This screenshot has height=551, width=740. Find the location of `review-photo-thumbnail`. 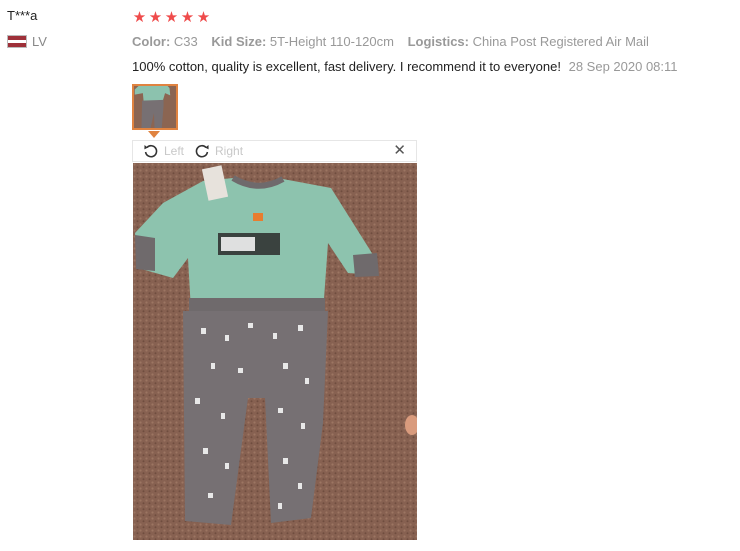

review-photo-thumbnail is located at coordinates (155, 107).